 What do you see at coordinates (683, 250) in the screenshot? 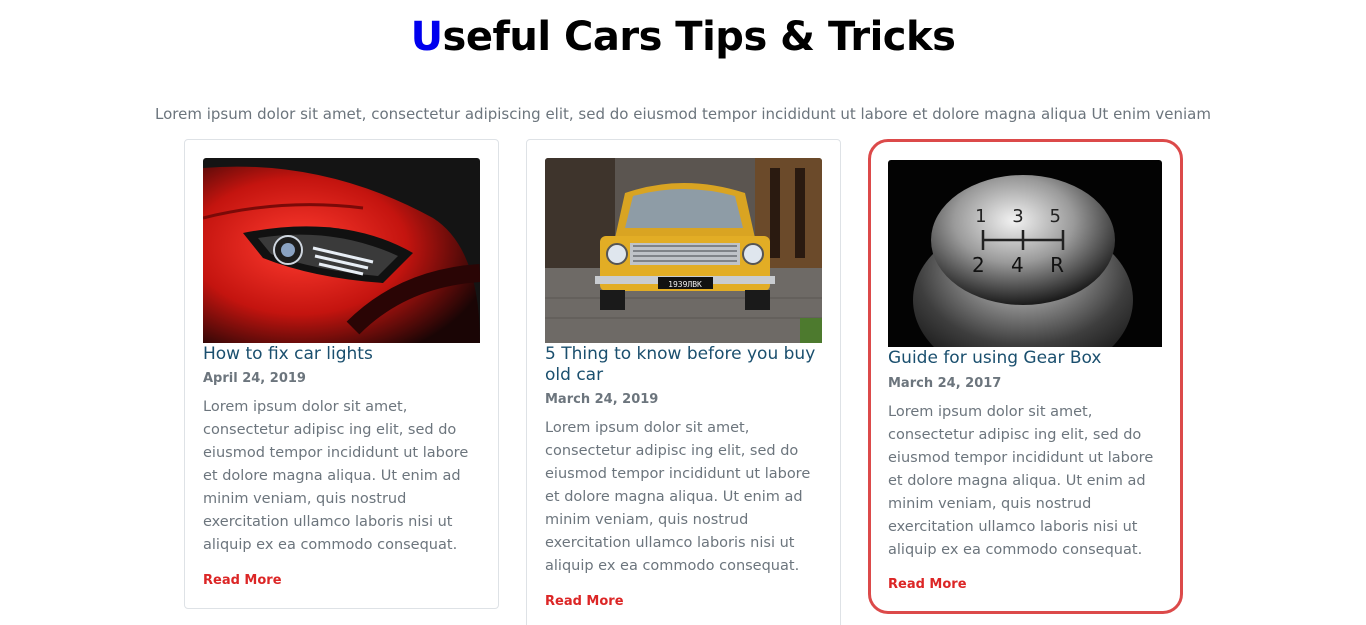
I see `card-image-yellow-car: 1939ЛВК` at bounding box center [683, 250].